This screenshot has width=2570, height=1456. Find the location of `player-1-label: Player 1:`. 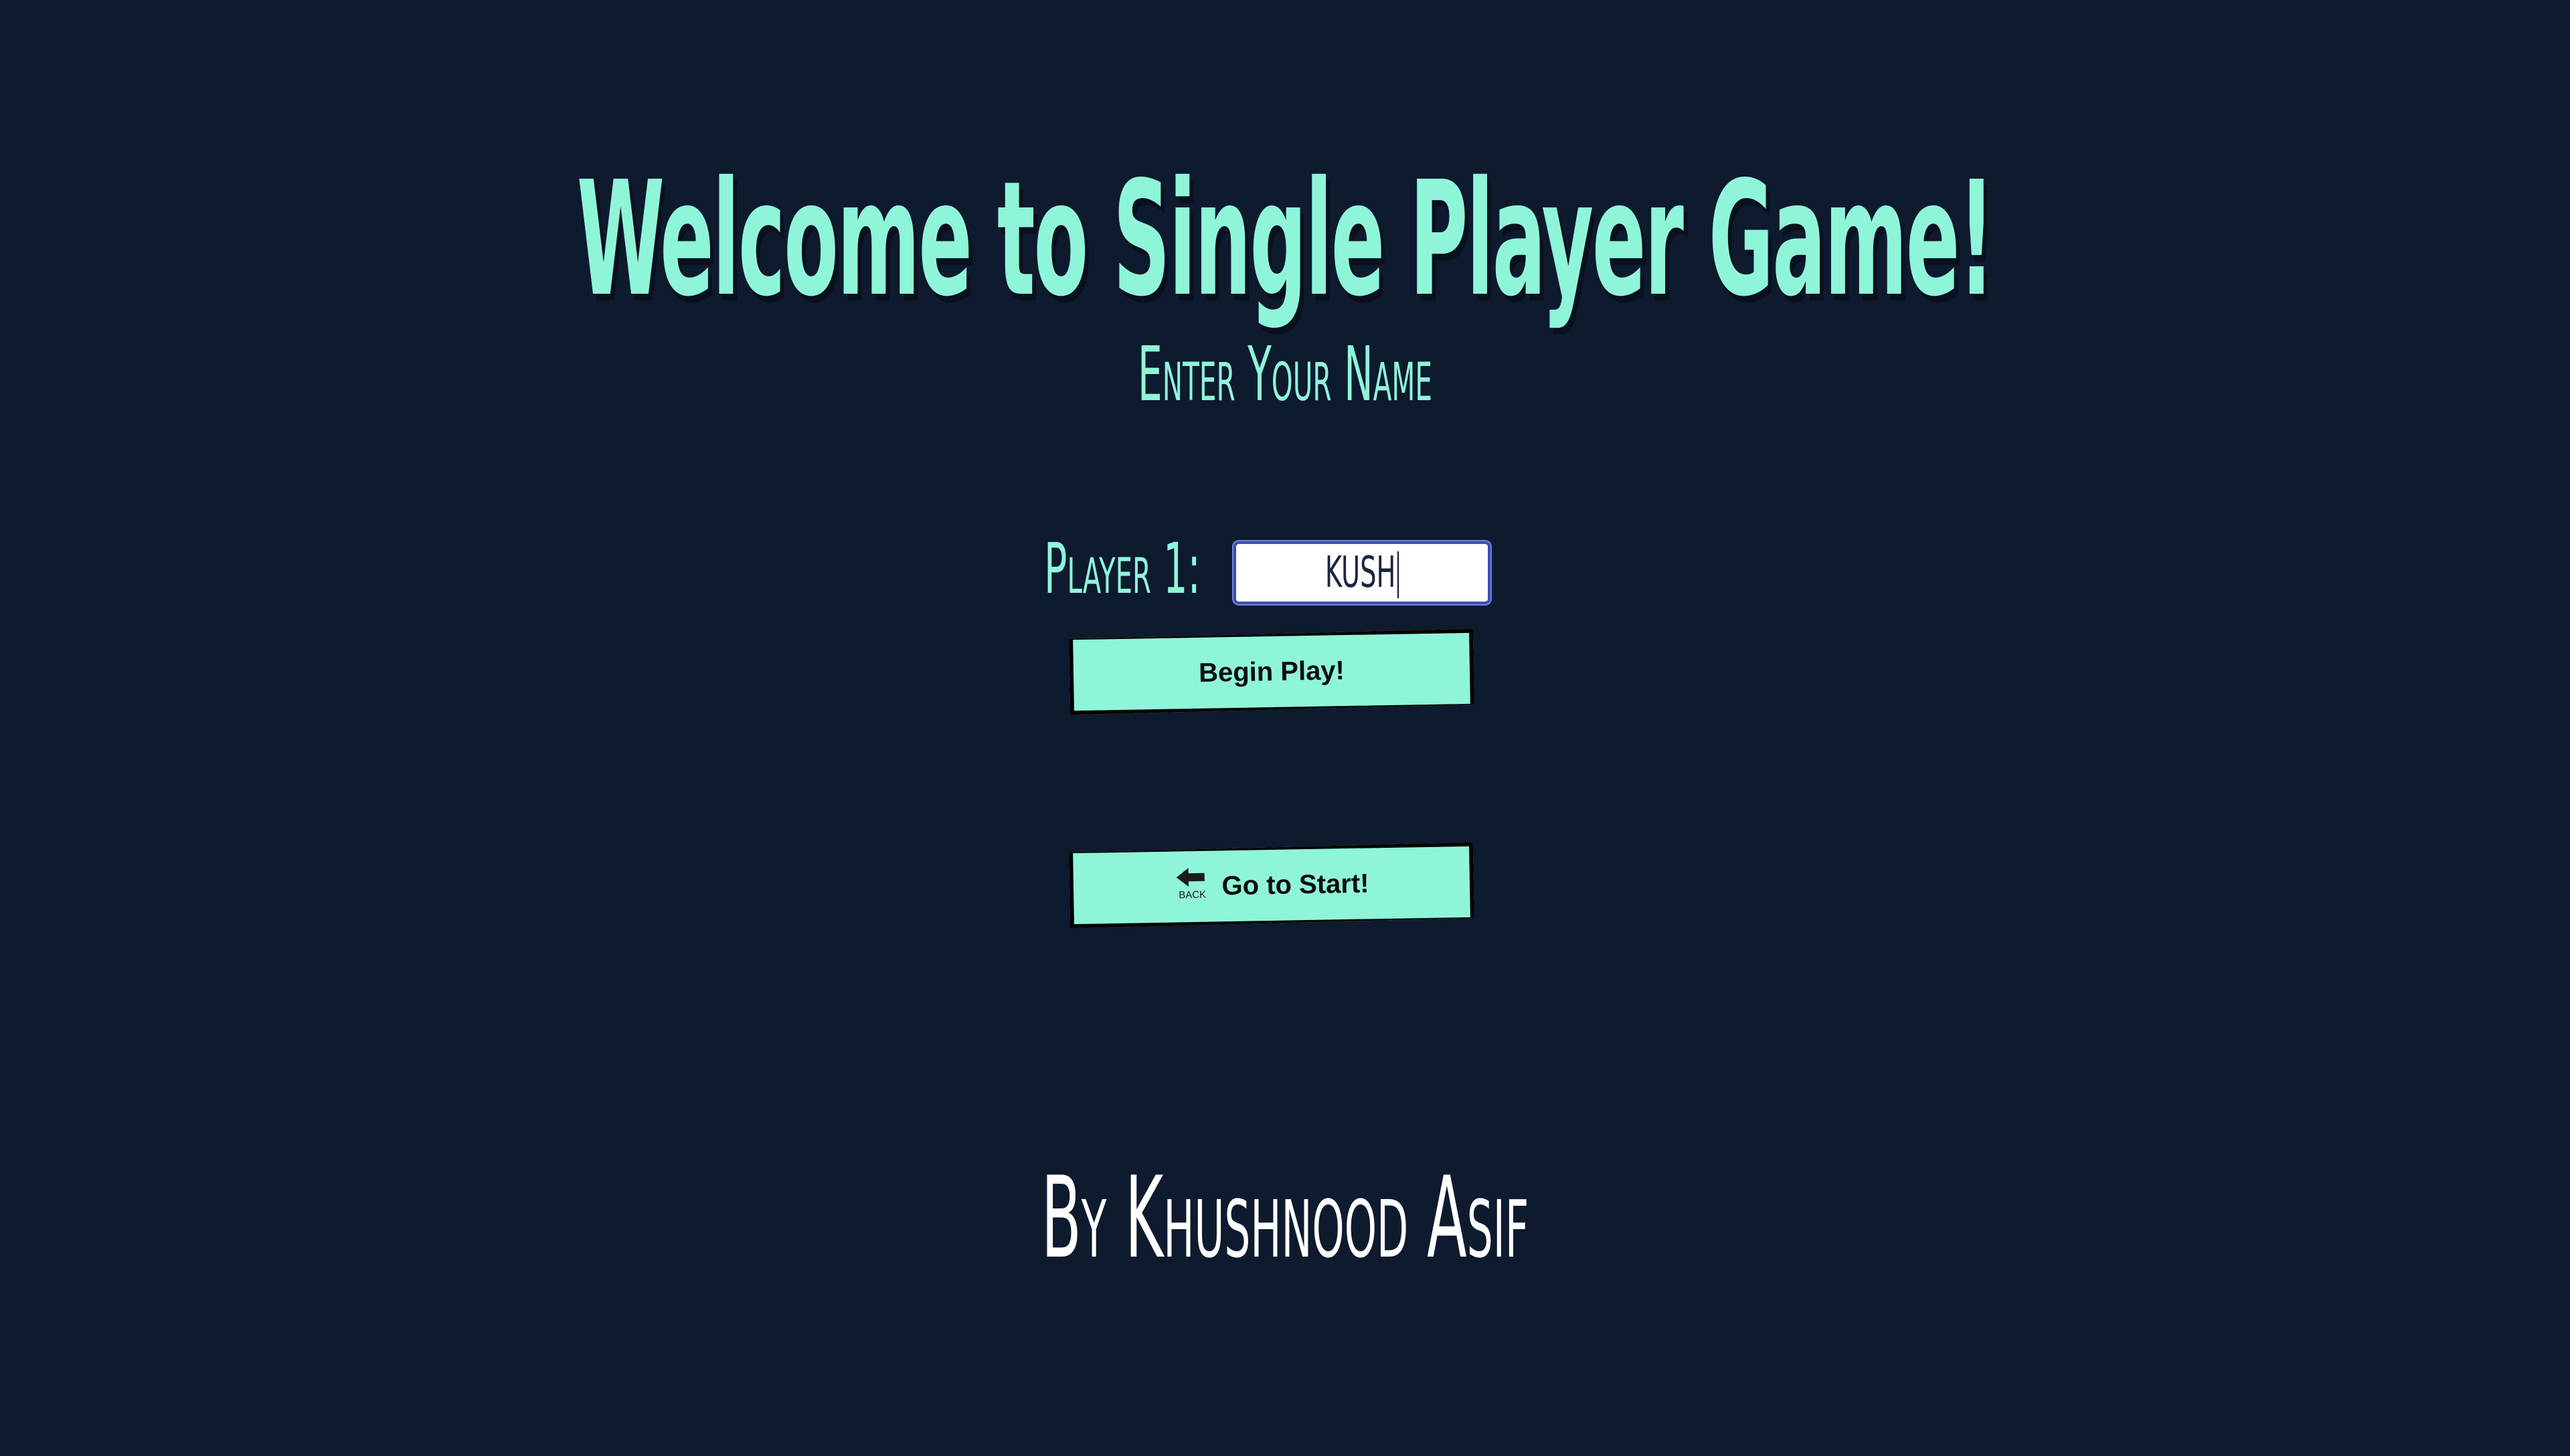

player-1-label: Player 1: is located at coordinates (1122, 569).